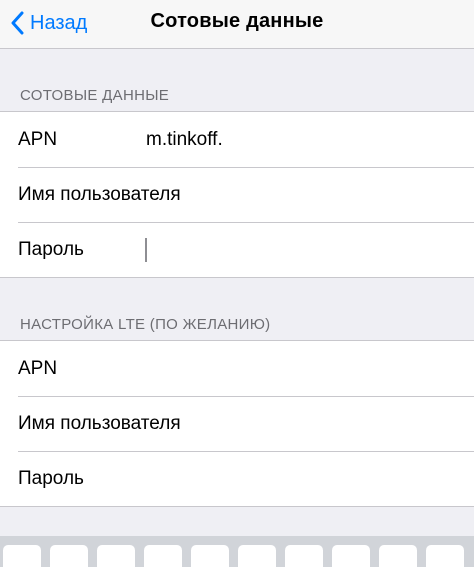  What do you see at coordinates (237, 368) in the screenshot?
I see `lte-apn-row: APN` at bounding box center [237, 368].